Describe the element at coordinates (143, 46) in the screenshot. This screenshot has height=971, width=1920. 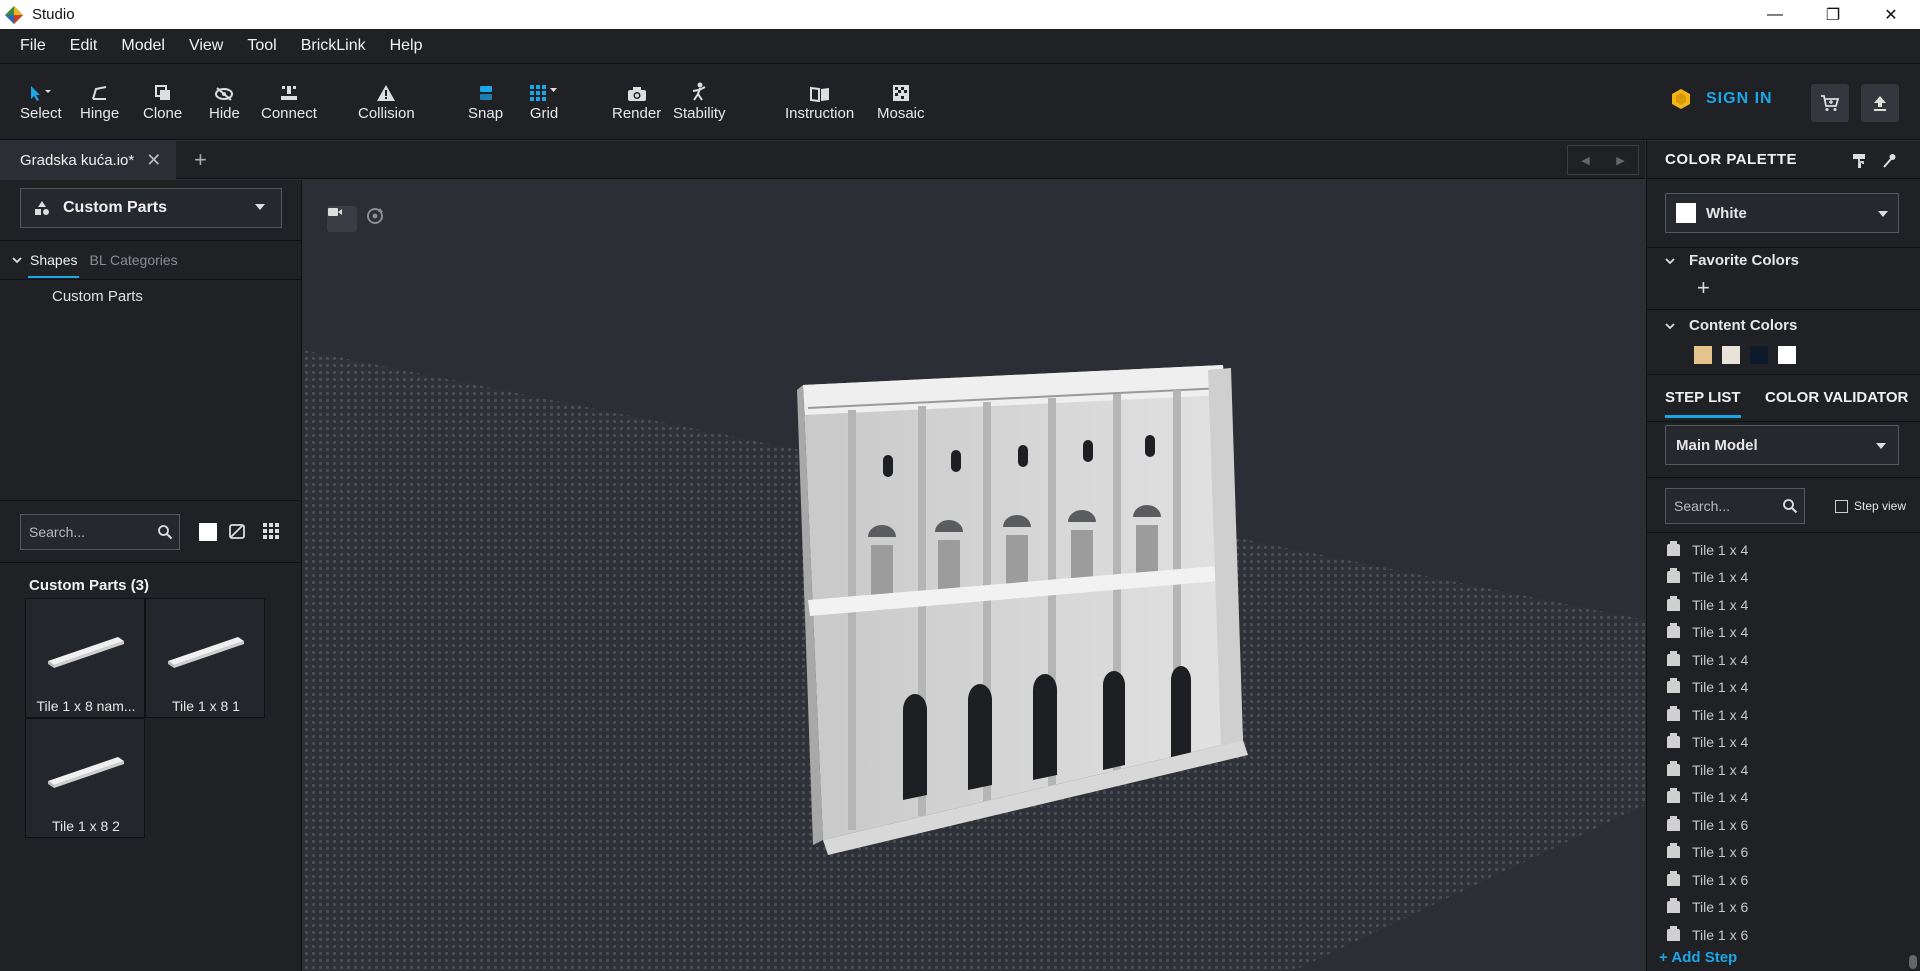
I see `menu-model: Model` at that location.